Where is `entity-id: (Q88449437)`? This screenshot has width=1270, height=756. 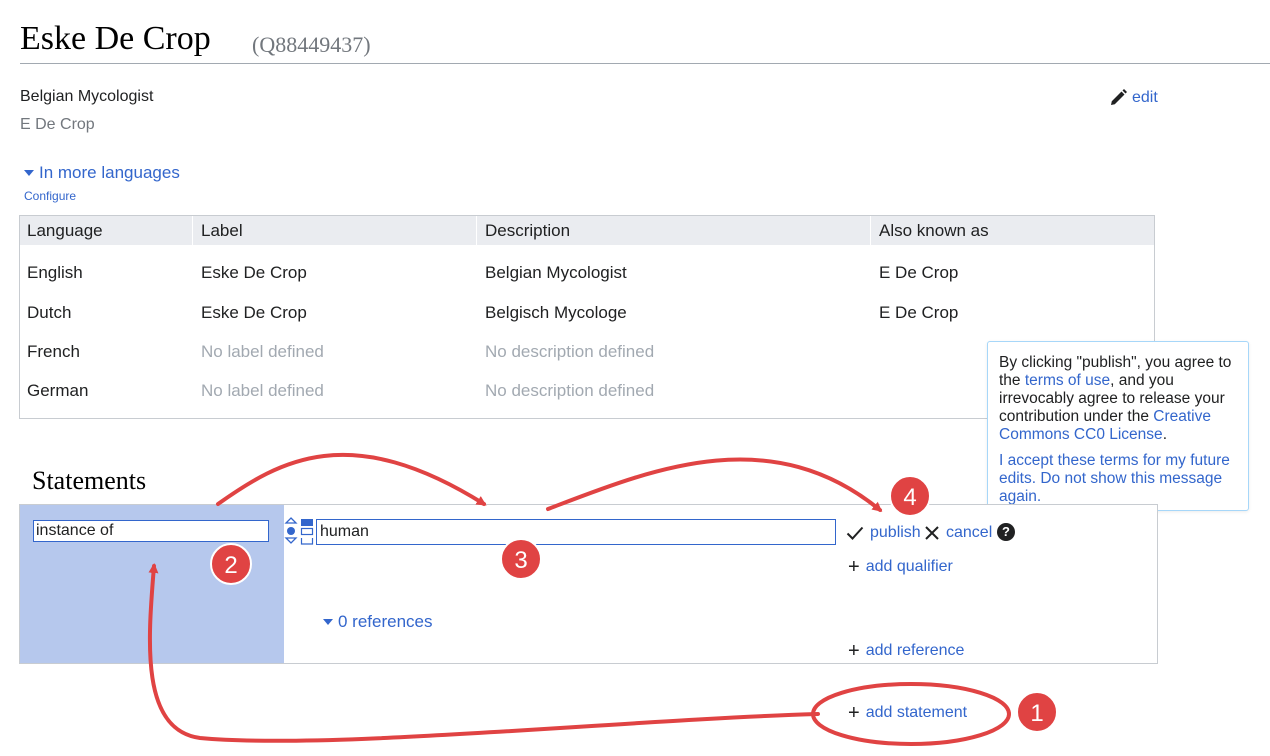 entity-id: (Q88449437) is located at coordinates (311, 44).